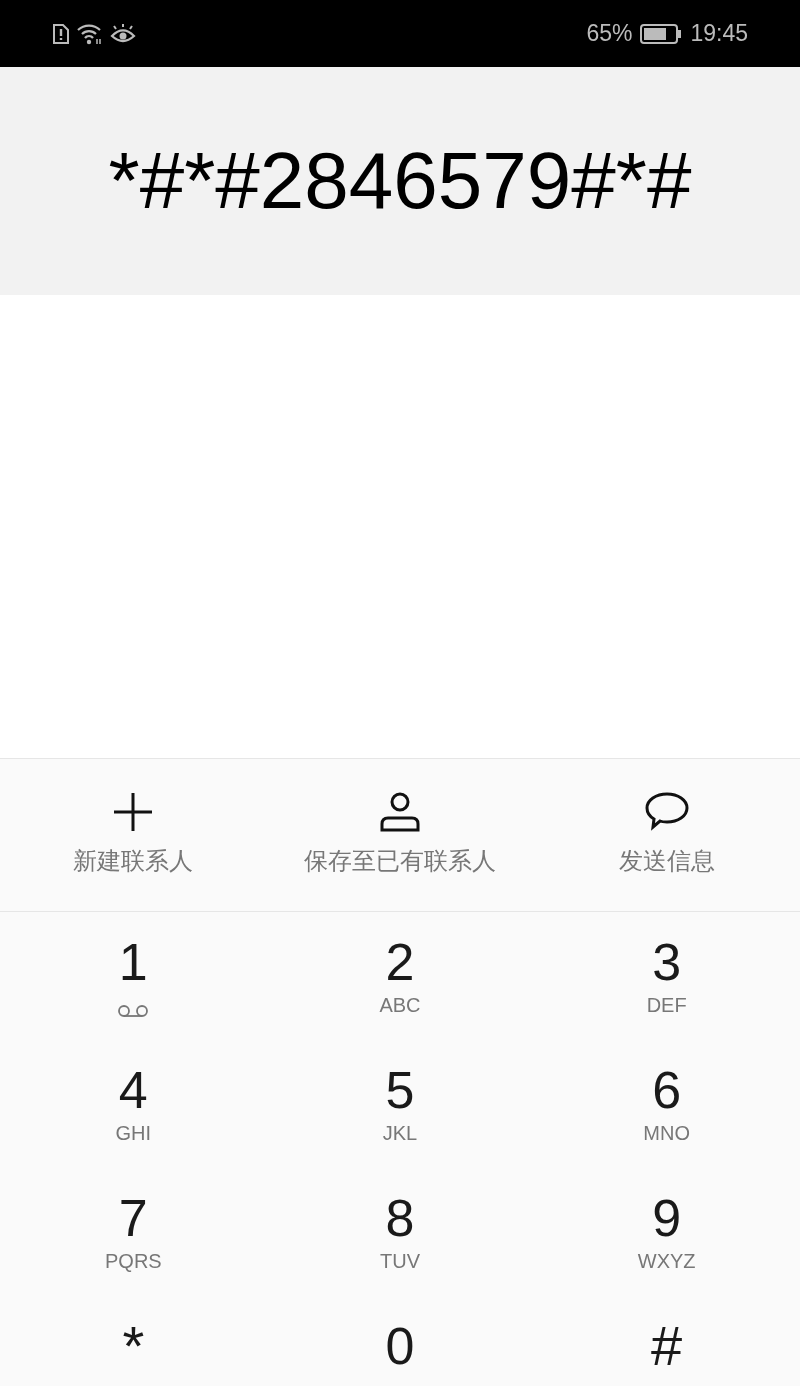 This screenshot has width=800, height=1386. I want to click on battery-icon, so click(661, 33).